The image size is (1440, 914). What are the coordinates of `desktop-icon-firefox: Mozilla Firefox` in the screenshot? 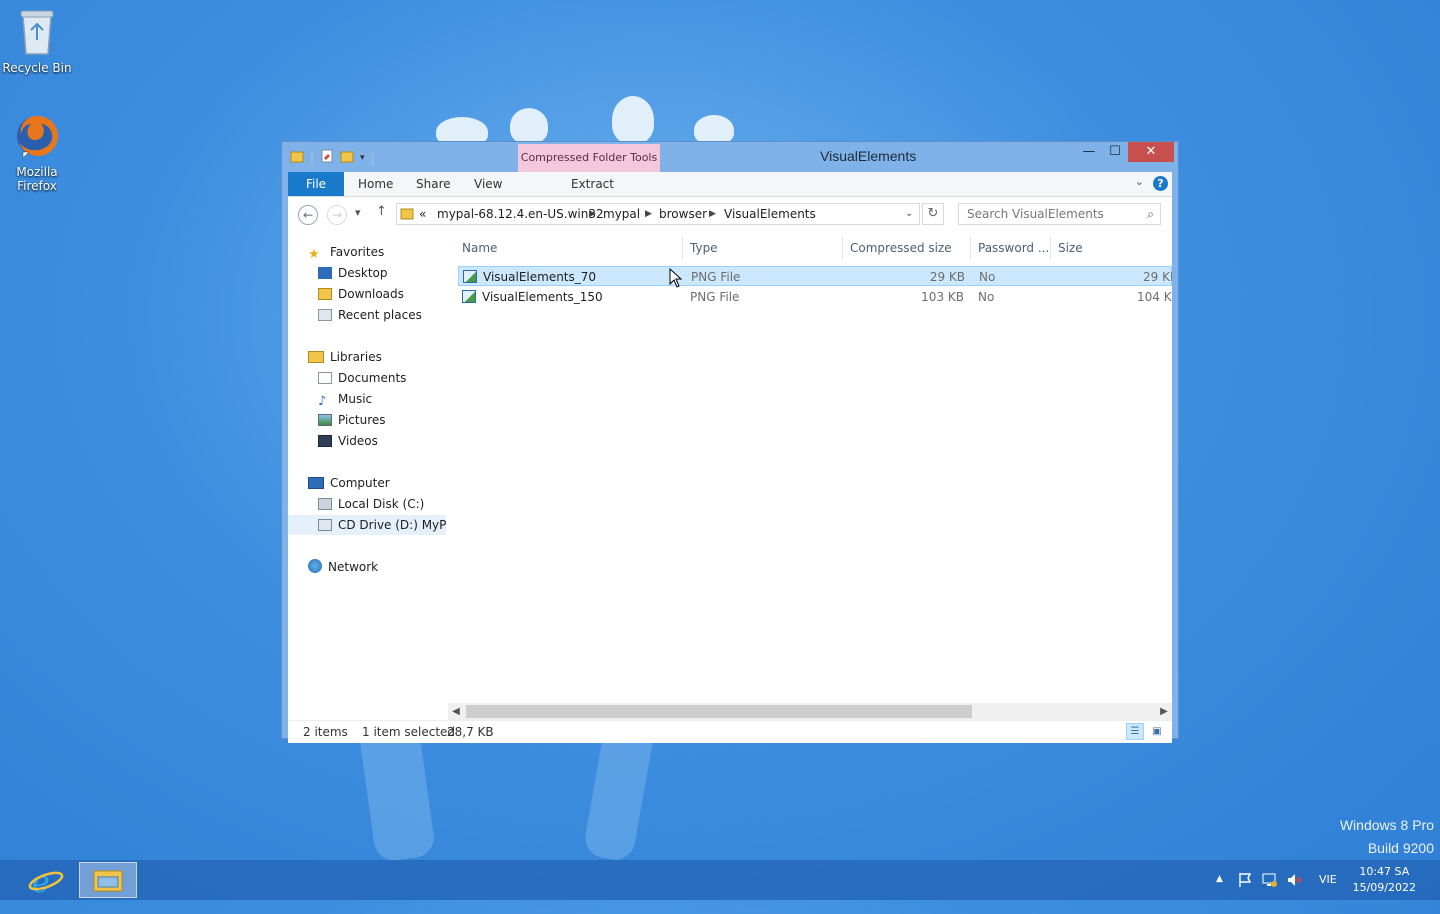 It's located at (37, 152).